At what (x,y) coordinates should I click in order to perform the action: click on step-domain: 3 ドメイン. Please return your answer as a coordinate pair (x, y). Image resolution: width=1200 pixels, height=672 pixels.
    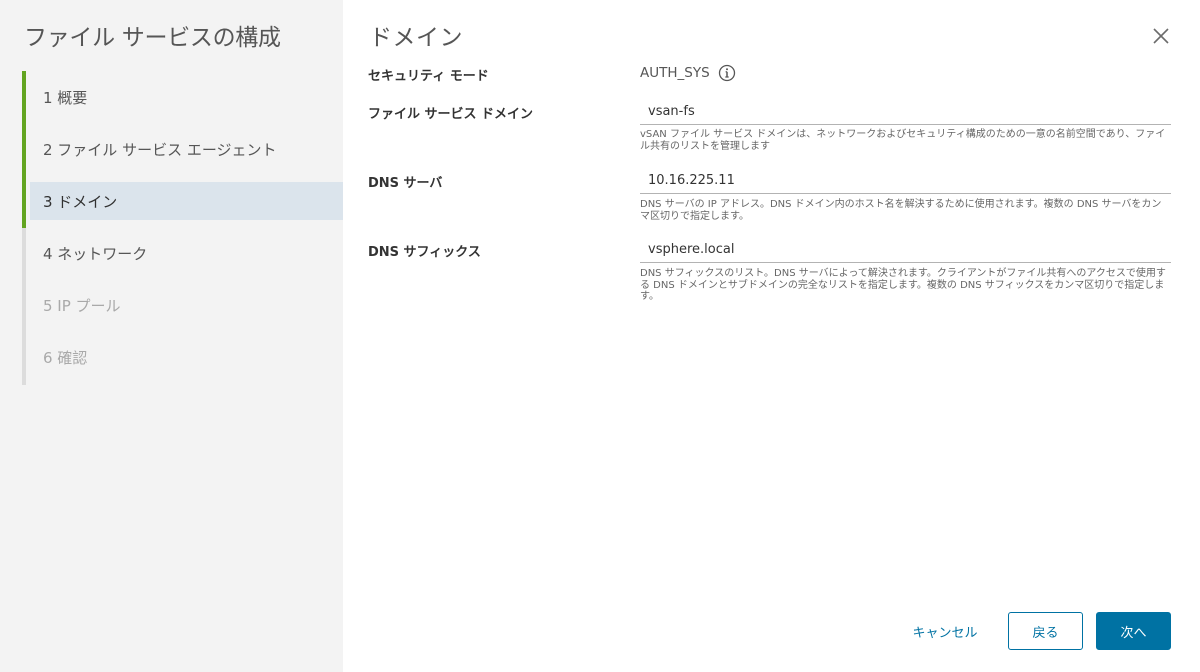
    Looking at the image, I should click on (186, 201).